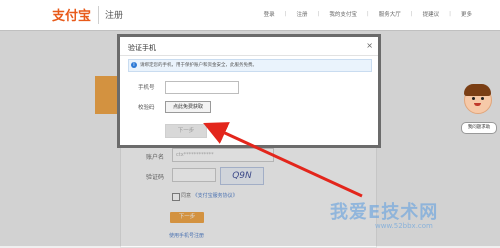  Describe the element at coordinates (384, 212) in the screenshot. I see `watermark-text: 我爱E技术网` at that location.